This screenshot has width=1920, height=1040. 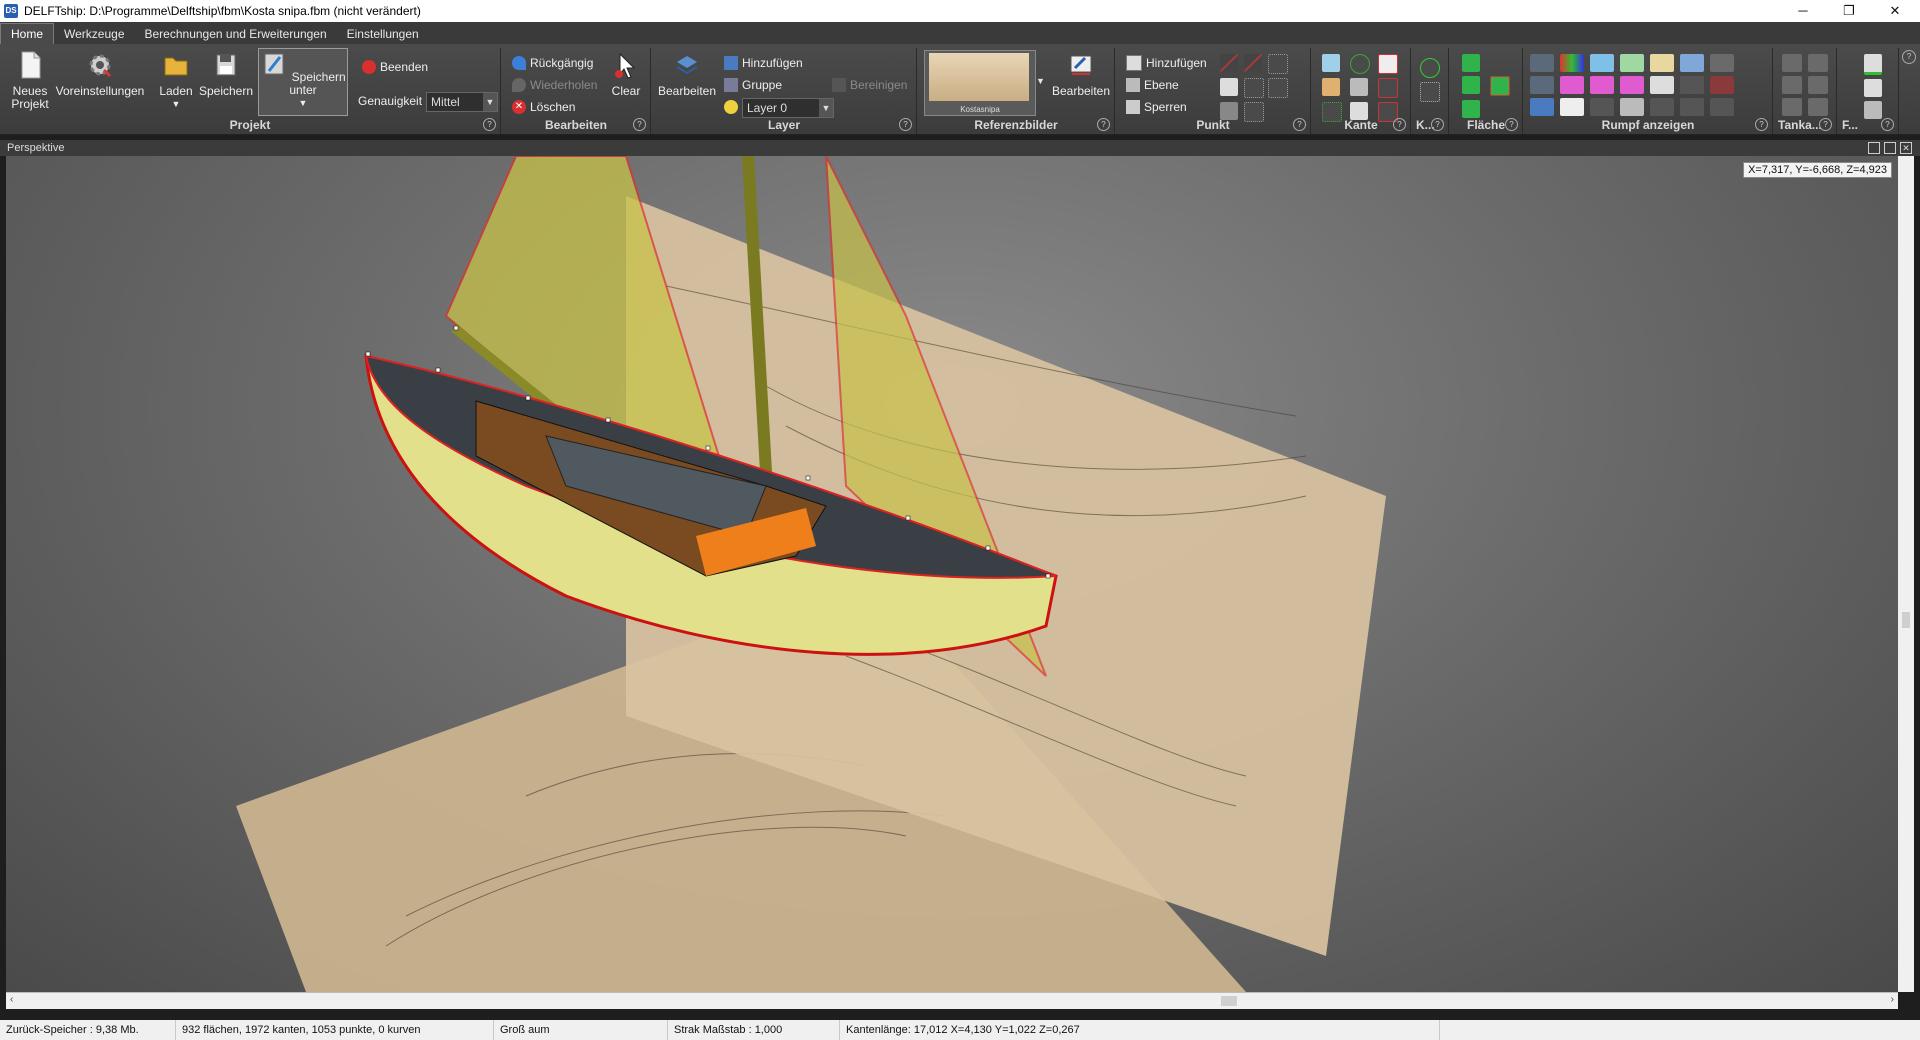 What do you see at coordinates (1892, 999) in the screenshot?
I see `scroll-right-icon: ›` at bounding box center [1892, 999].